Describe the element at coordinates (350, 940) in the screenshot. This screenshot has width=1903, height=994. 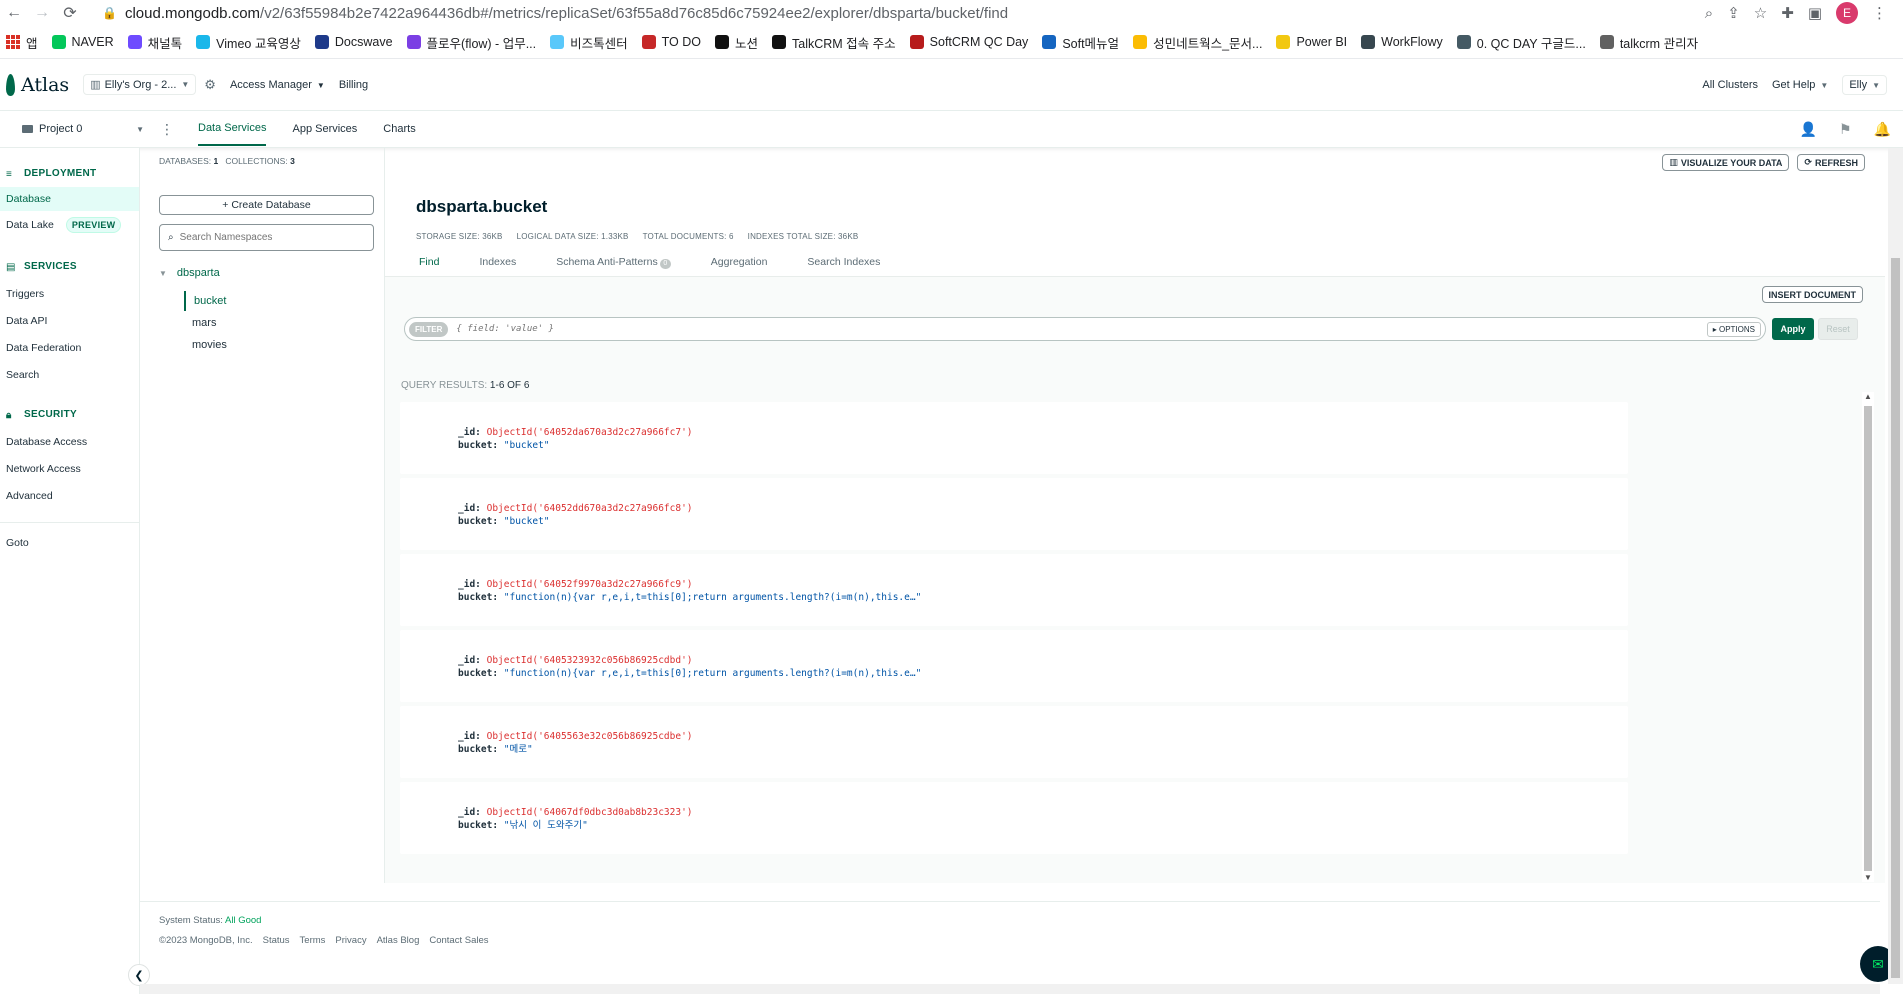
I see `footer-link-privacy: Privacy` at that location.